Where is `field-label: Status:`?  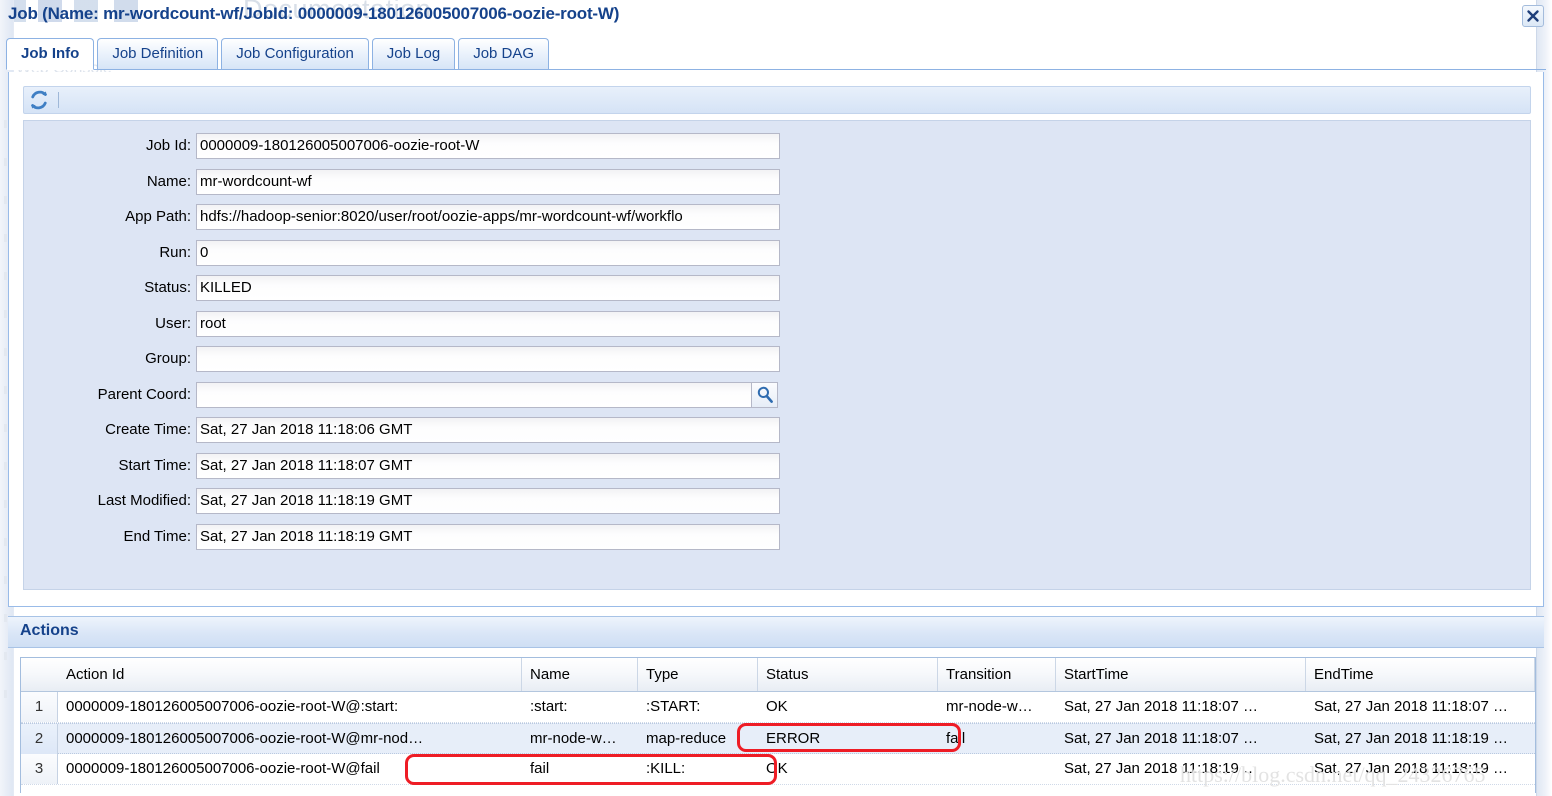 field-label: Status: is located at coordinates (167, 287).